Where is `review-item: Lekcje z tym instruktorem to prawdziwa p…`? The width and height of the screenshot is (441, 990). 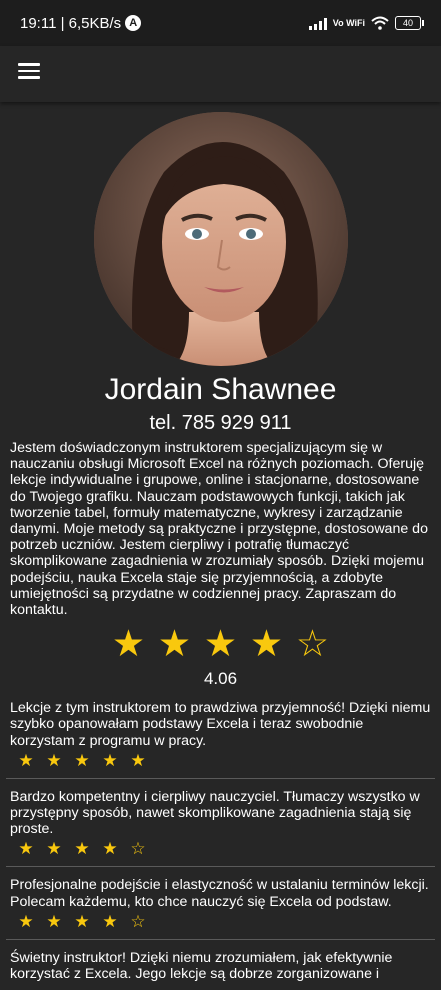
review-item: Lekcje z tym instruktorem to prawdziwa p… is located at coordinates (220, 735).